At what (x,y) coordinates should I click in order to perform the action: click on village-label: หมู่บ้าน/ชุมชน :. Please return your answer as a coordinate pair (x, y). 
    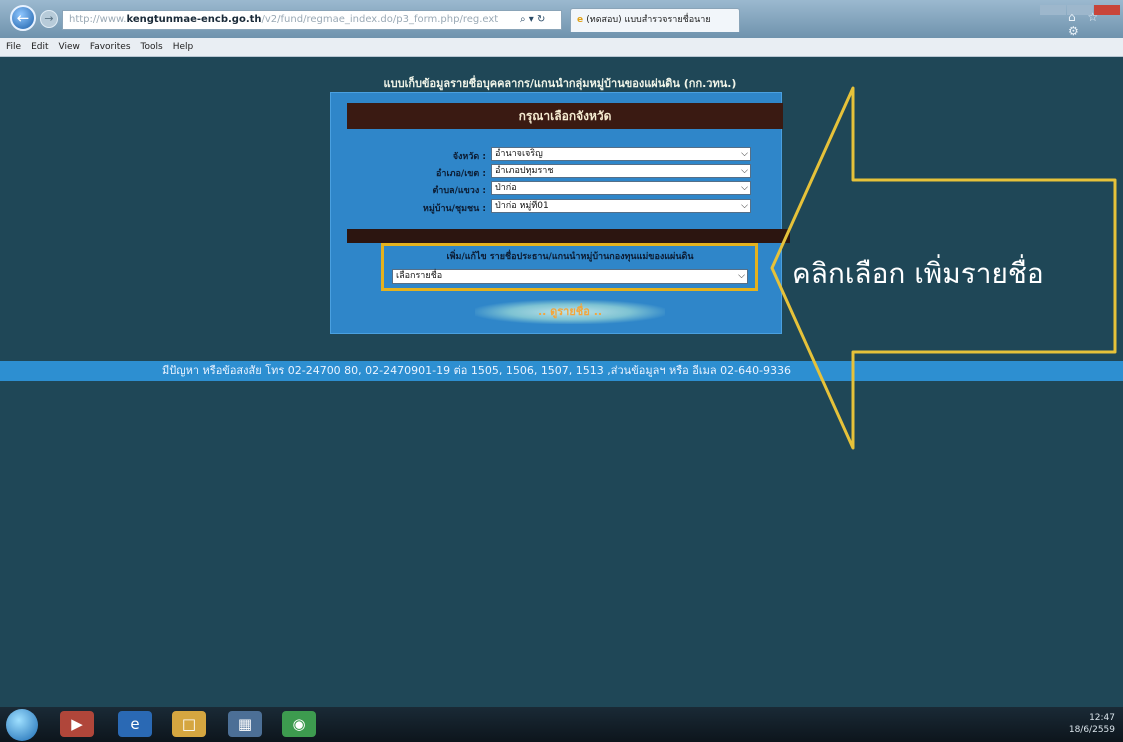
    Looking at the image, I should click on (454, 209).